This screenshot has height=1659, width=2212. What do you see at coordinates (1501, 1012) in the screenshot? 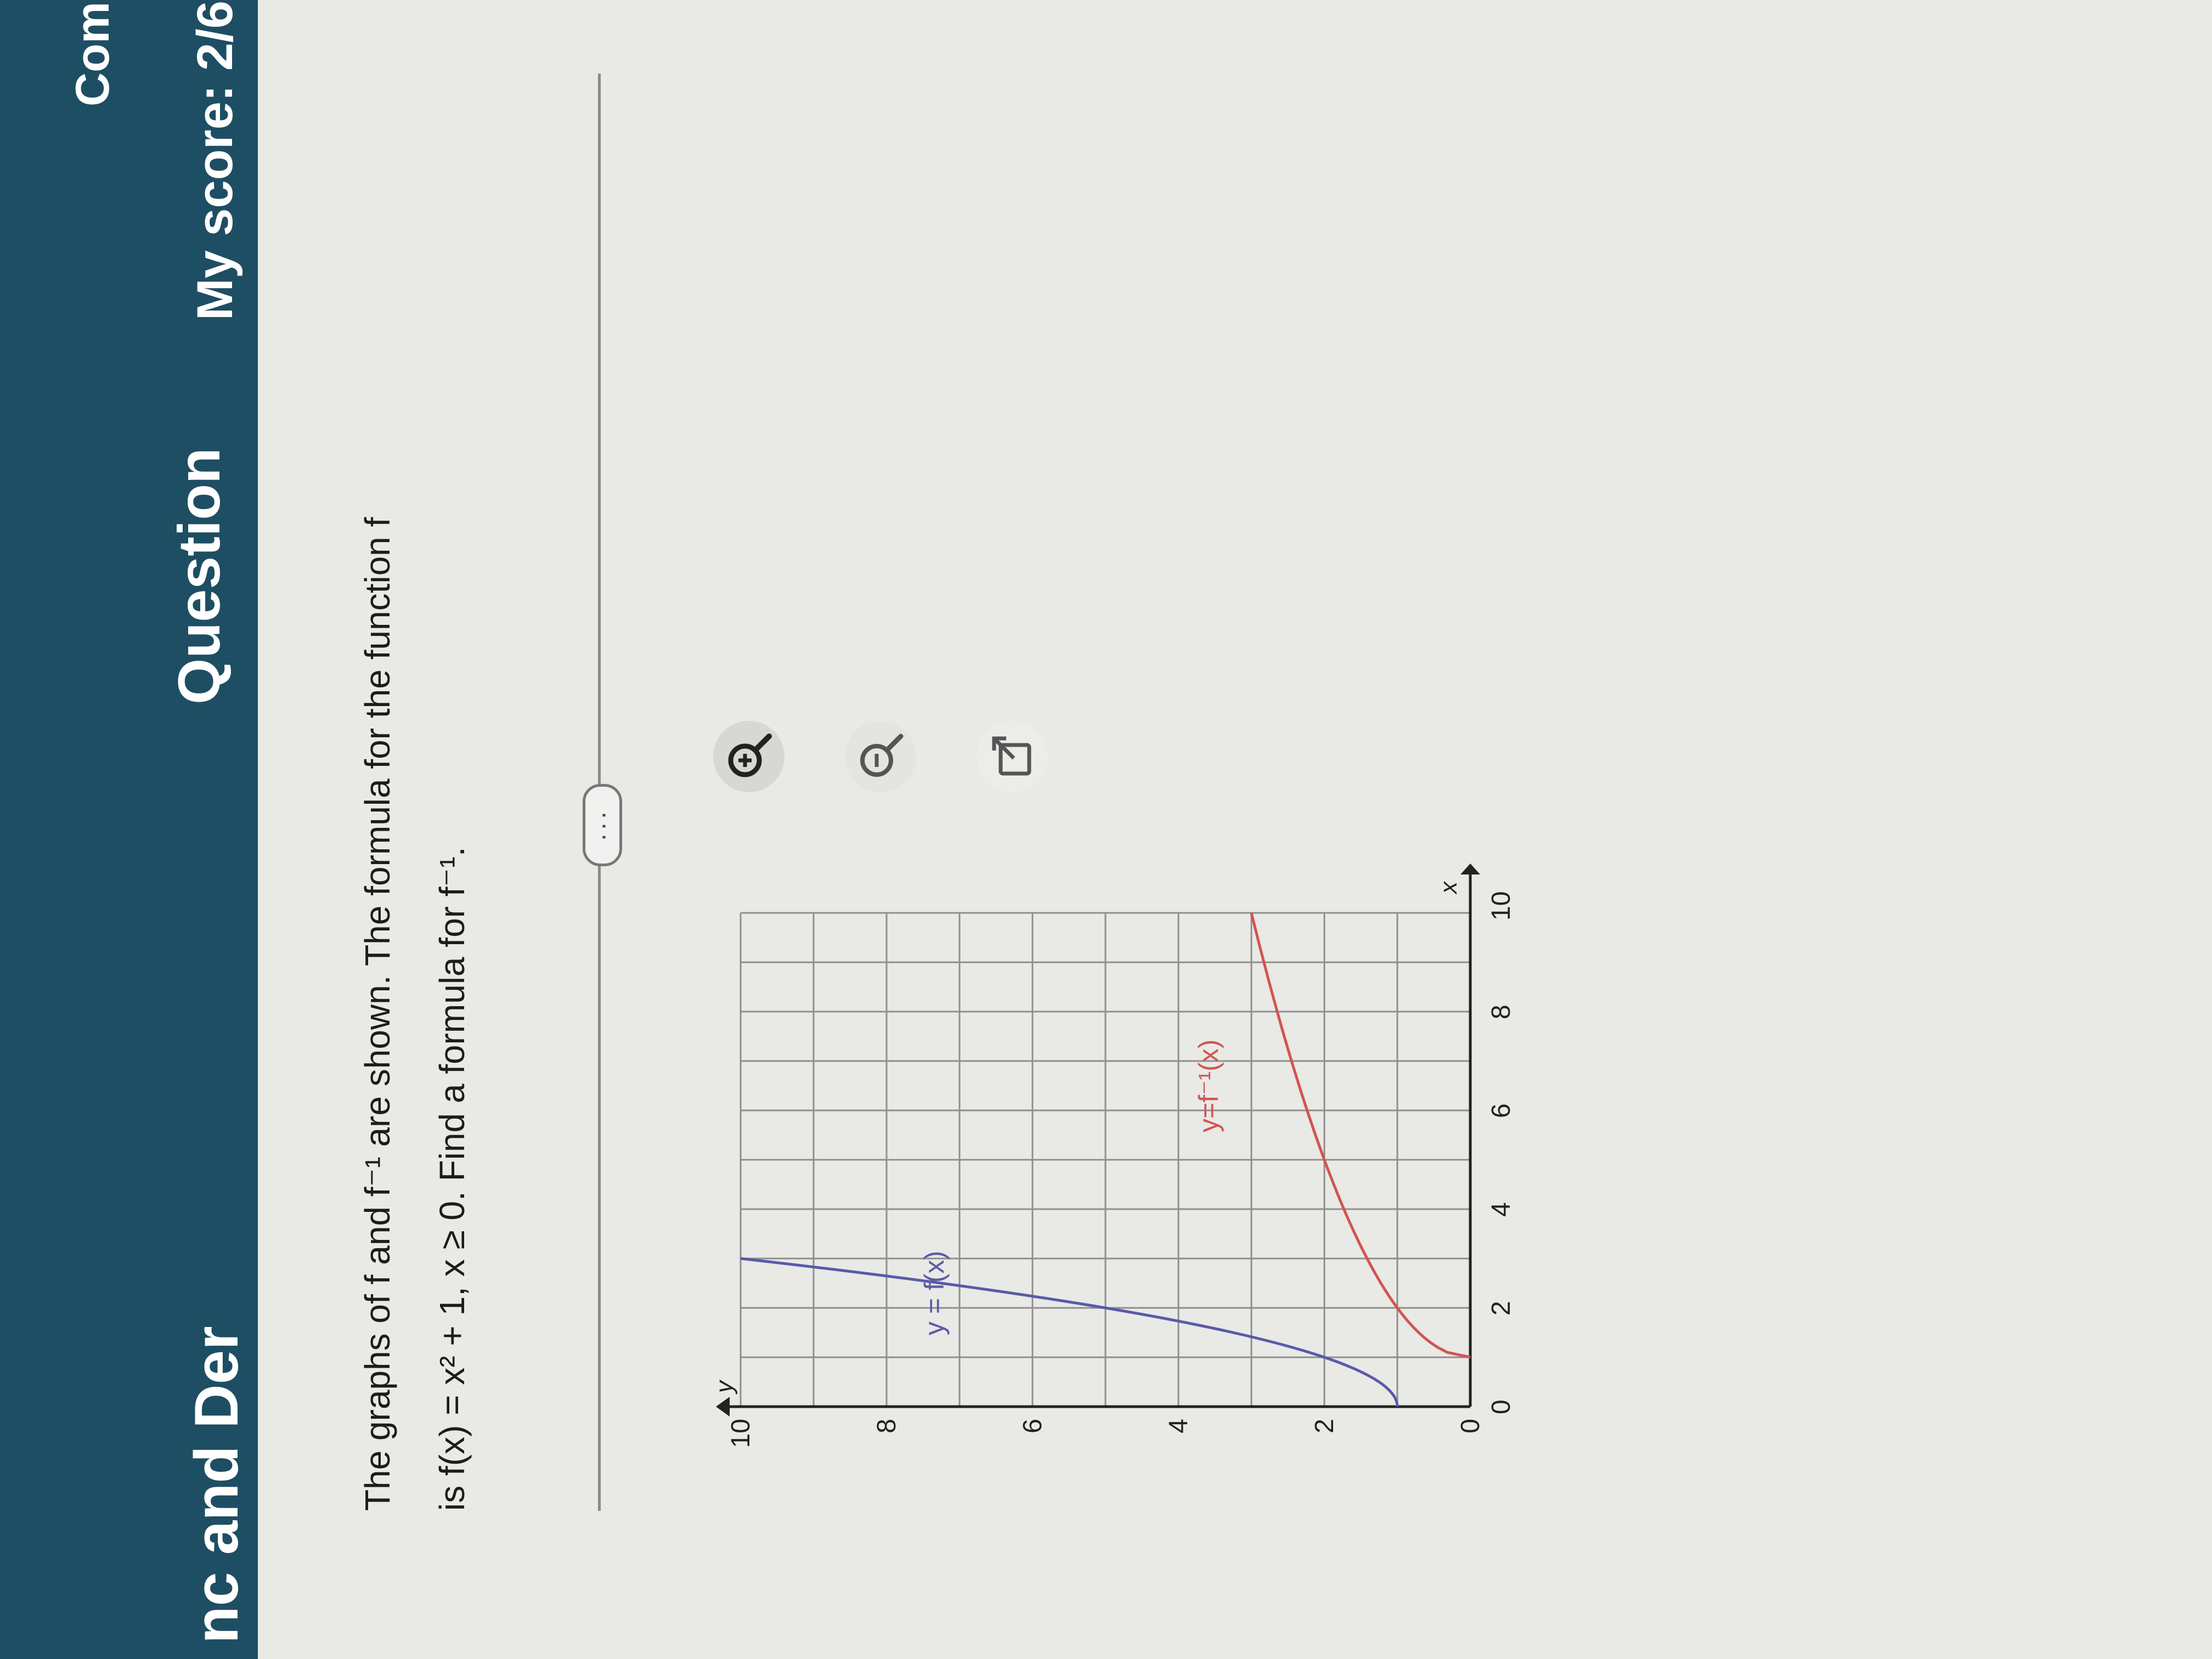
I see `x-tick-label: 8` at bounding box center [1501, 1012].